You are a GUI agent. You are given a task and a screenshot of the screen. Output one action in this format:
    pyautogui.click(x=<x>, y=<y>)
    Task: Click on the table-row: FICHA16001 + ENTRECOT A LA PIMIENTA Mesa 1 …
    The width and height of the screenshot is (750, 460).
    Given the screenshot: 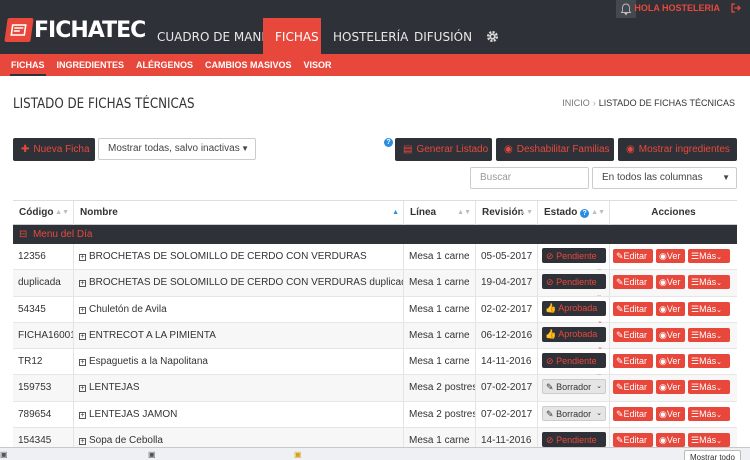 What is the action you would take?
    pyautogui.click(x=375, y=336)
    